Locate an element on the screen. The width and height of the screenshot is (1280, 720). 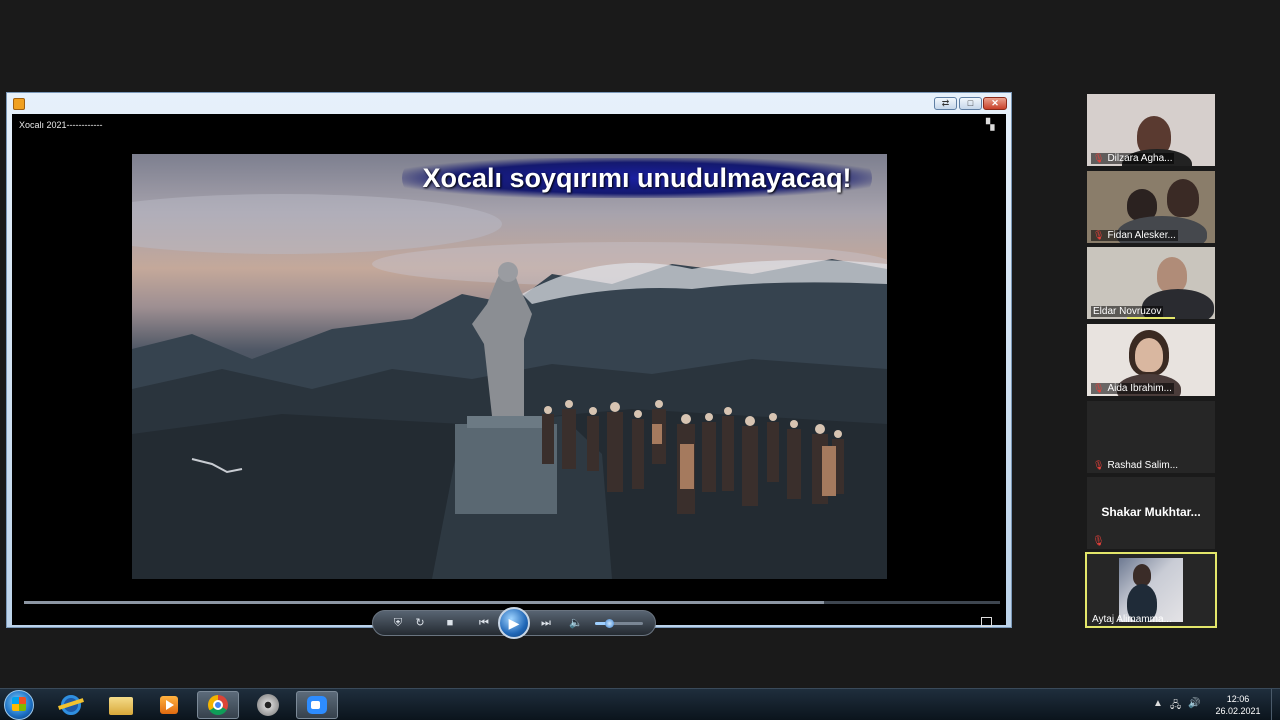
previous-icon: ⏮ is located at coordinates (484, 623).